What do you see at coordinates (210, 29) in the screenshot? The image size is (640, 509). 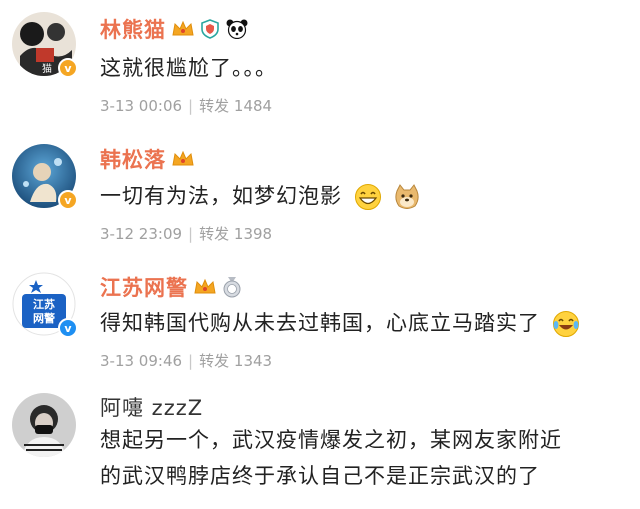 I see `shield-badge-icon` at bounding box center [210, 29].